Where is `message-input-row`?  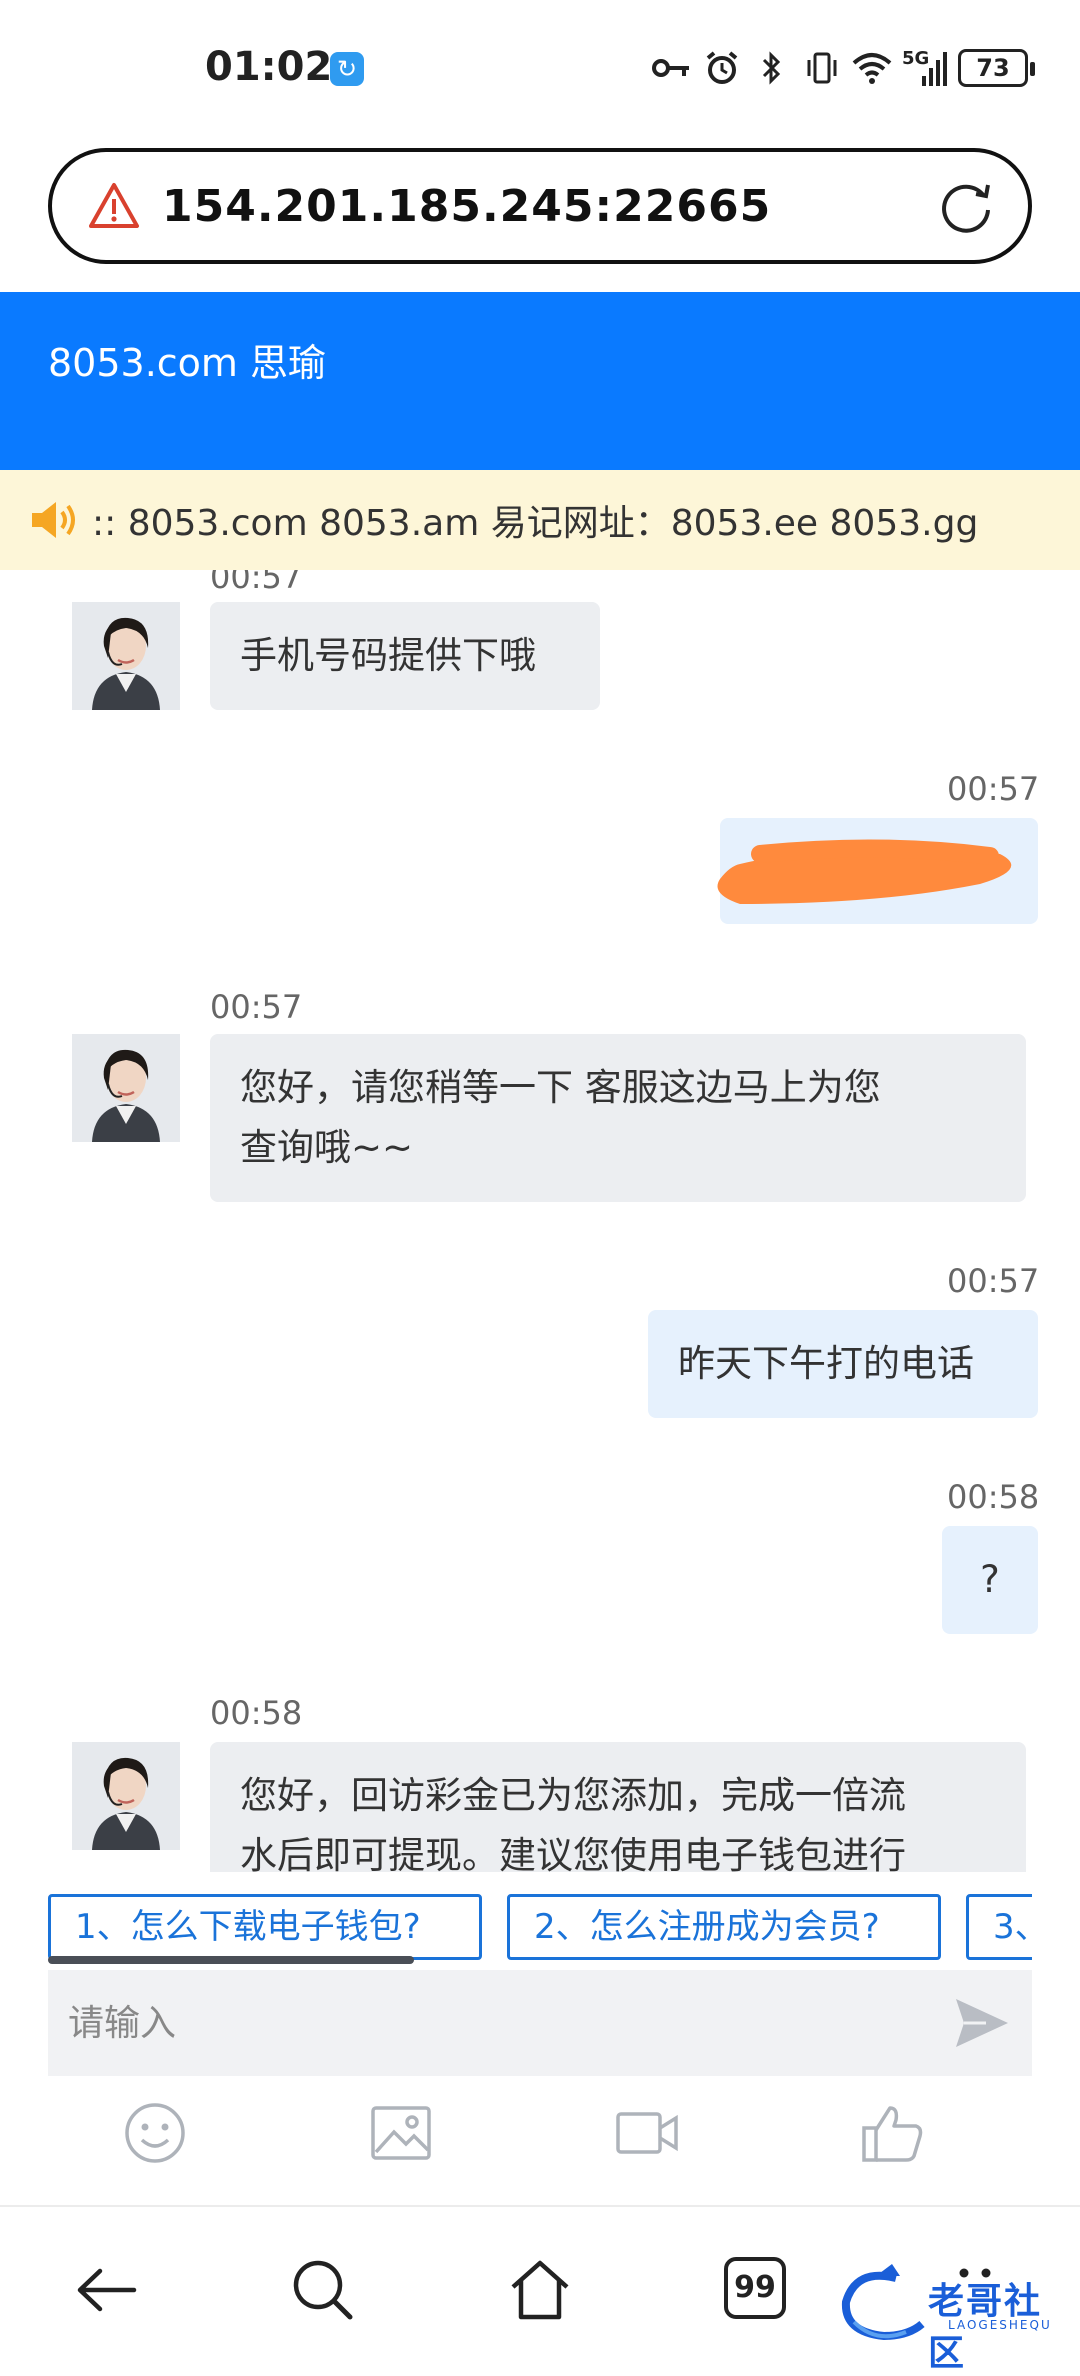 message-input-row is located at coordinates (540, 2023).